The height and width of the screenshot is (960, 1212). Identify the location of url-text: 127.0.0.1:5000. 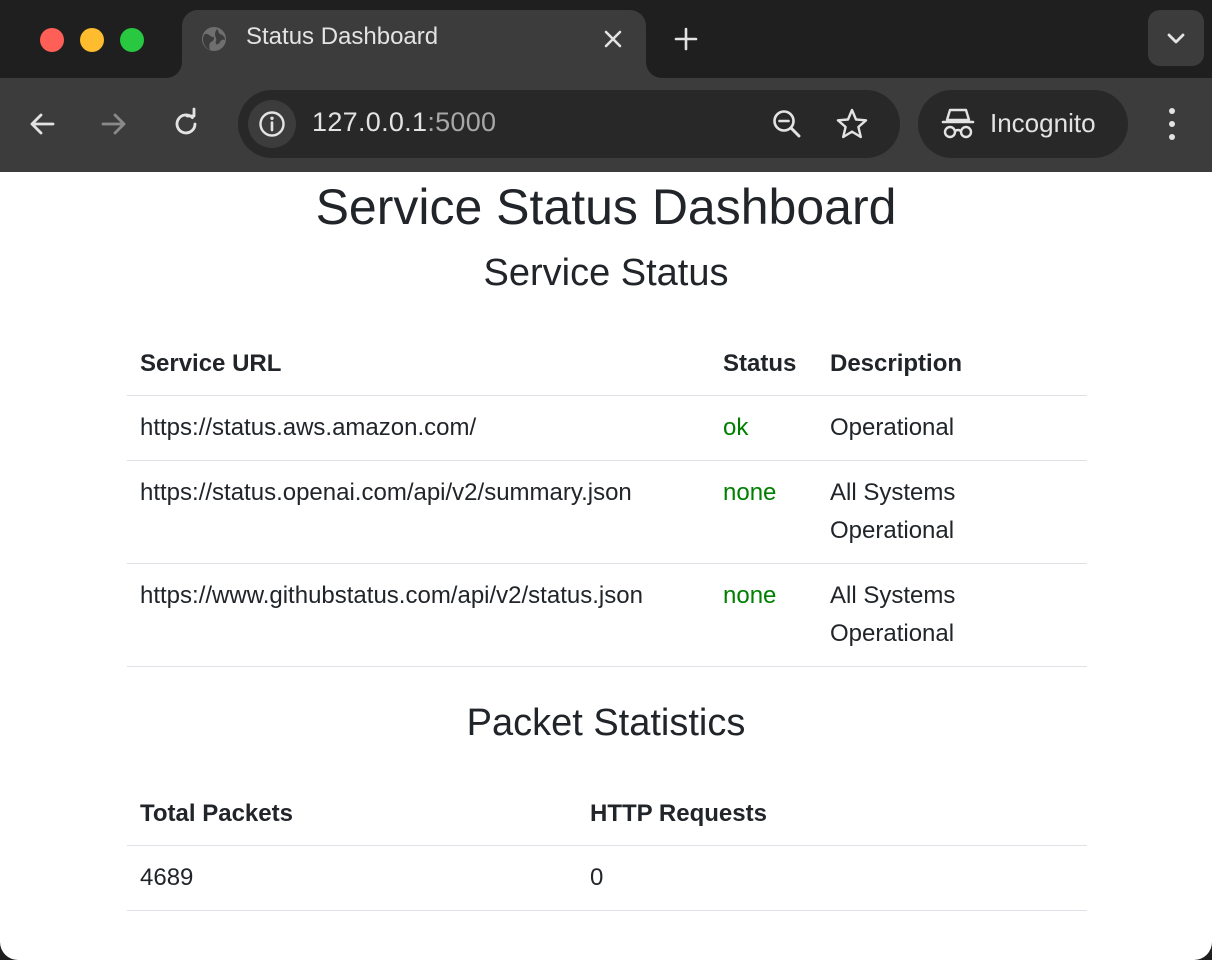
(404, 122).